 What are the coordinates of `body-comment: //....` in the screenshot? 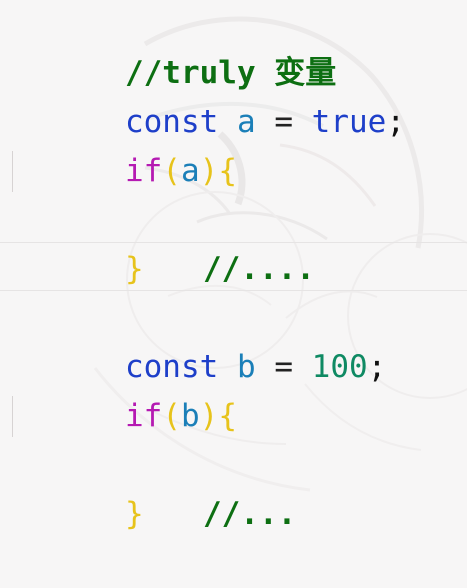 It's located at (258, 269).